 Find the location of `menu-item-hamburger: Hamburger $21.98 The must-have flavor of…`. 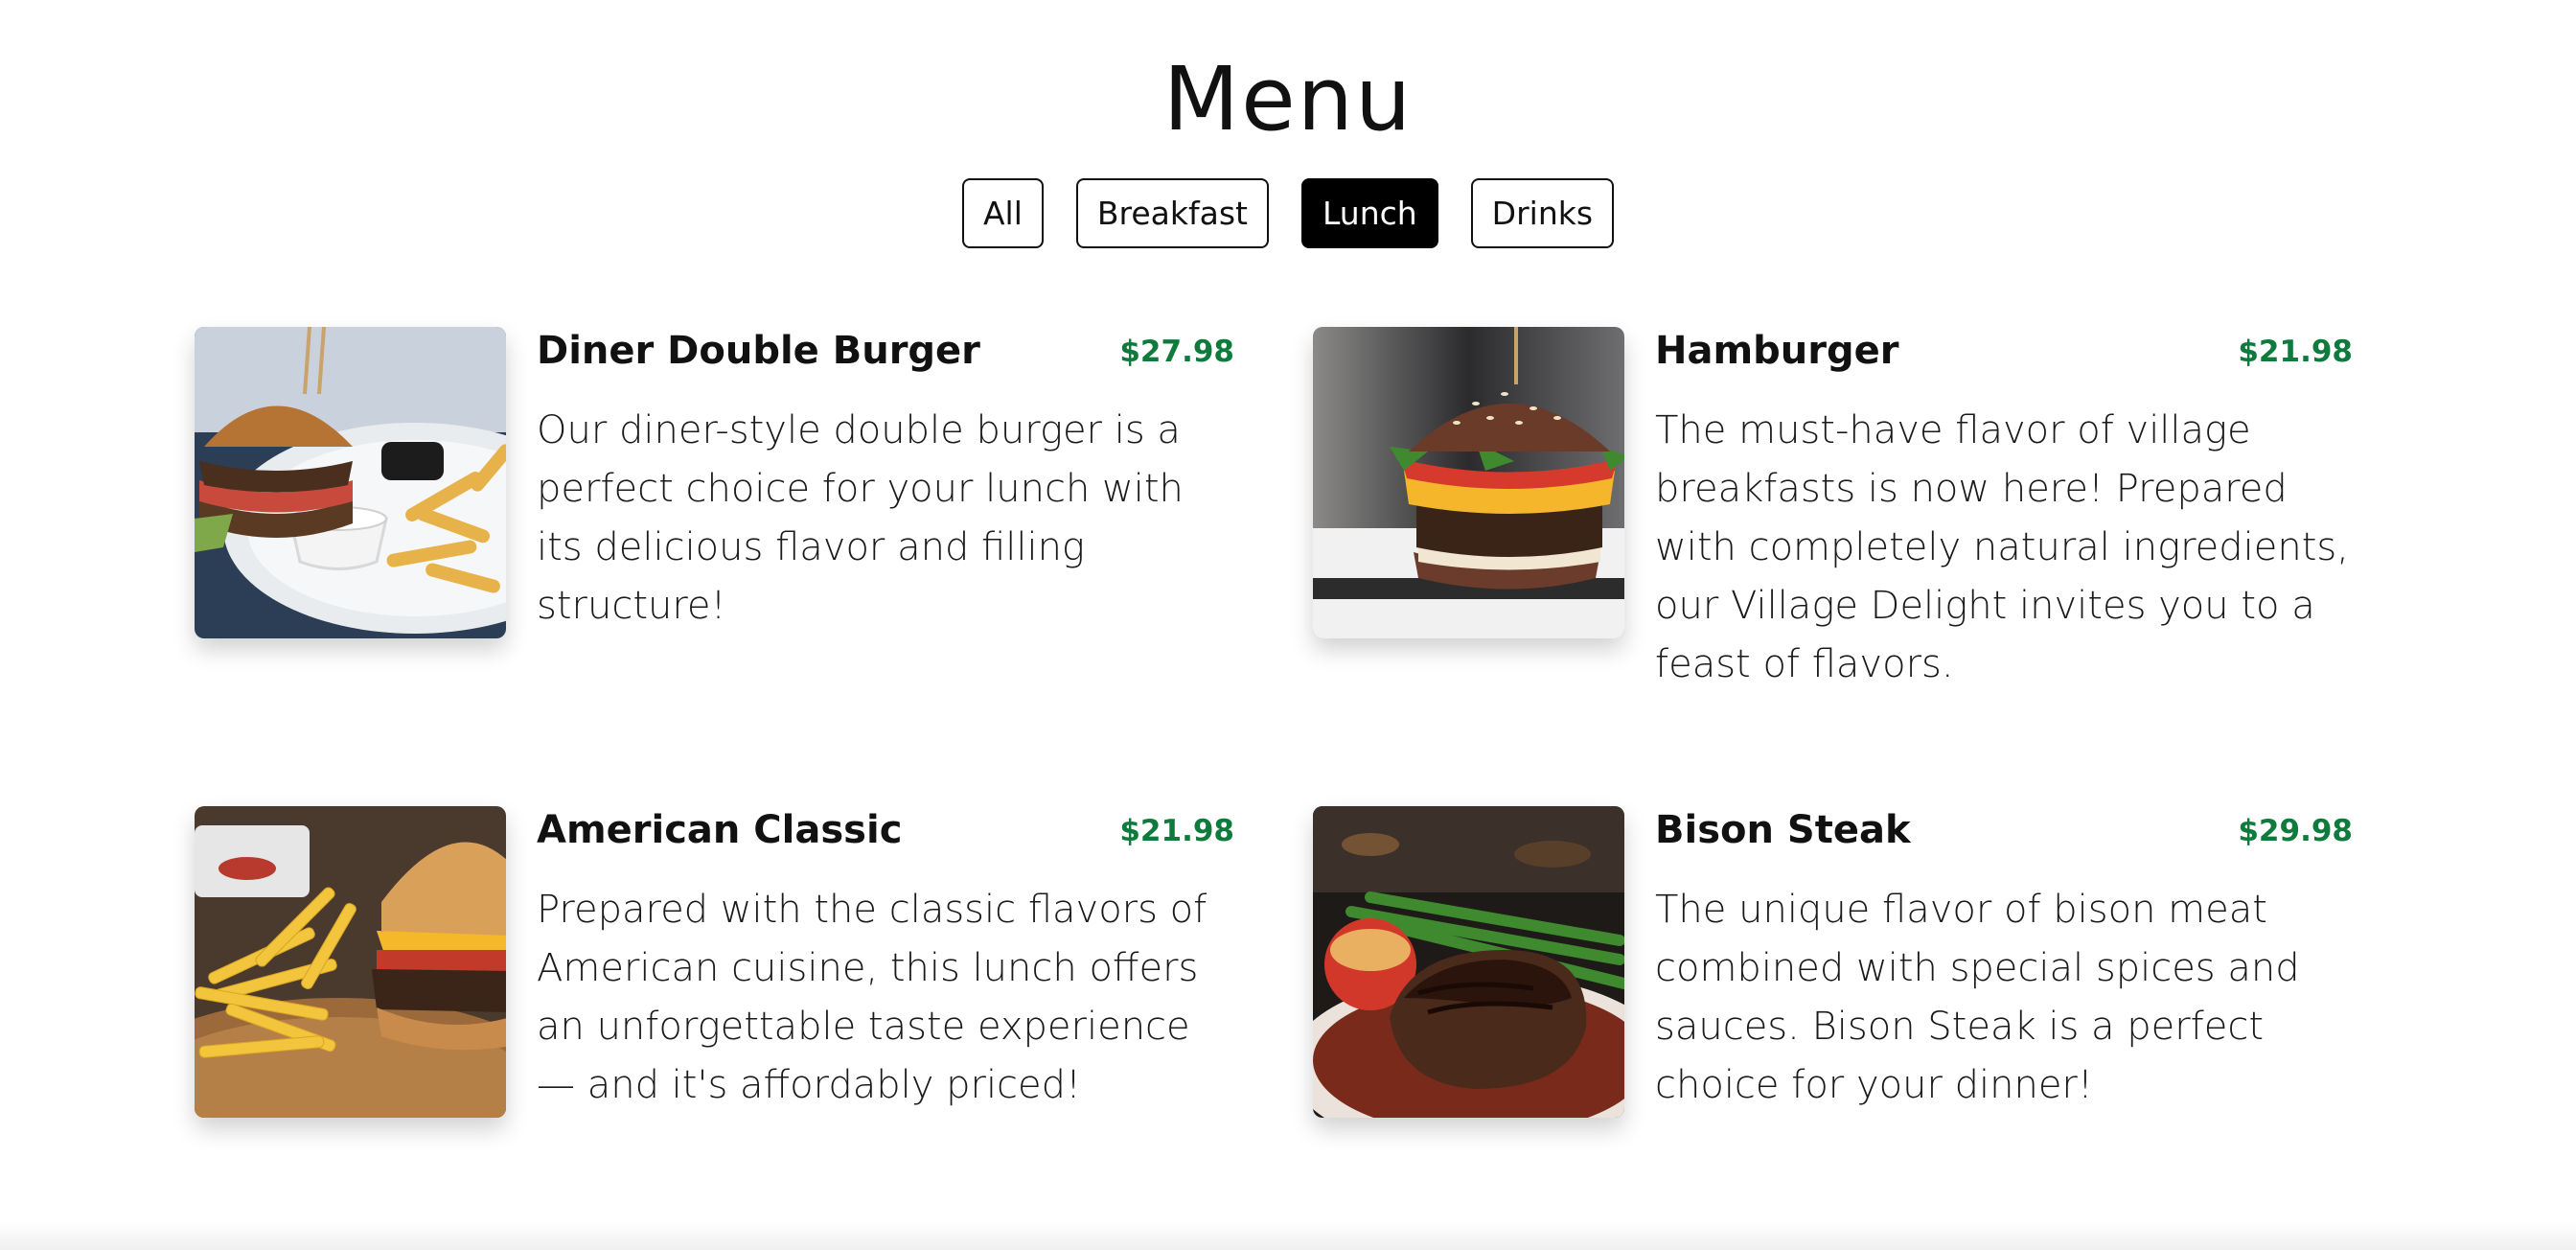

menu-item-hamburger: Hamburger $21.98 The must-have flavor of… is located at coordinates (1833, 547).